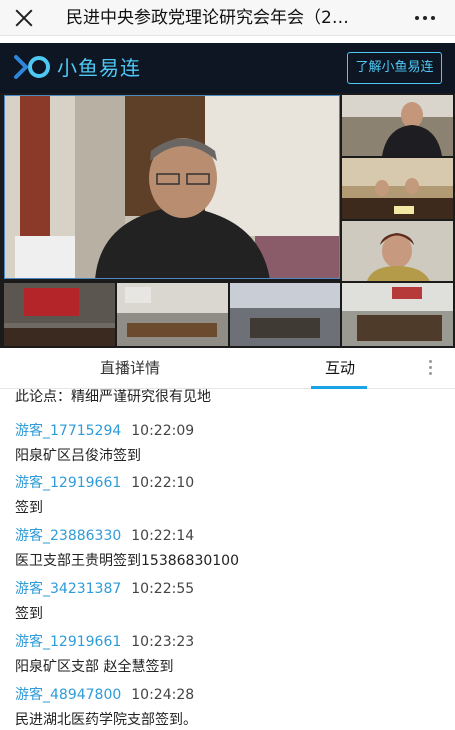 The height and width of the screenshot is (730, 455). I want to click on chat-message: 游客_48947800 10:24:28 民进湖北医药学院支部签到。, so click(230, 706).